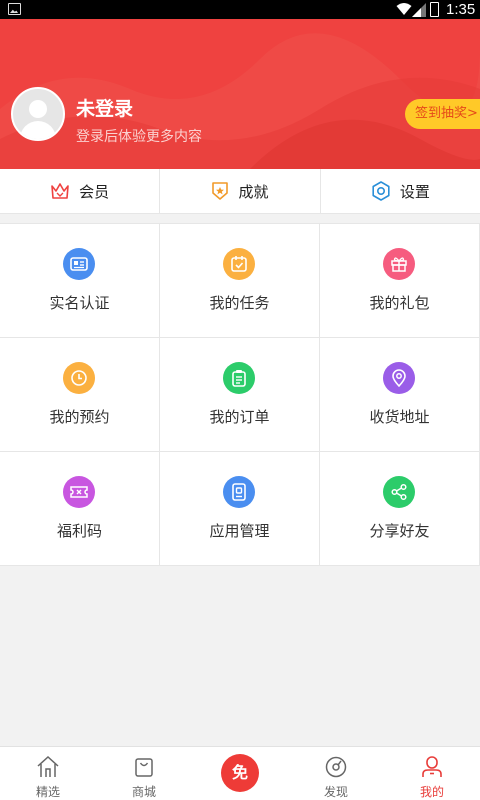  I want to click on signal-icon, so click(419, 10).